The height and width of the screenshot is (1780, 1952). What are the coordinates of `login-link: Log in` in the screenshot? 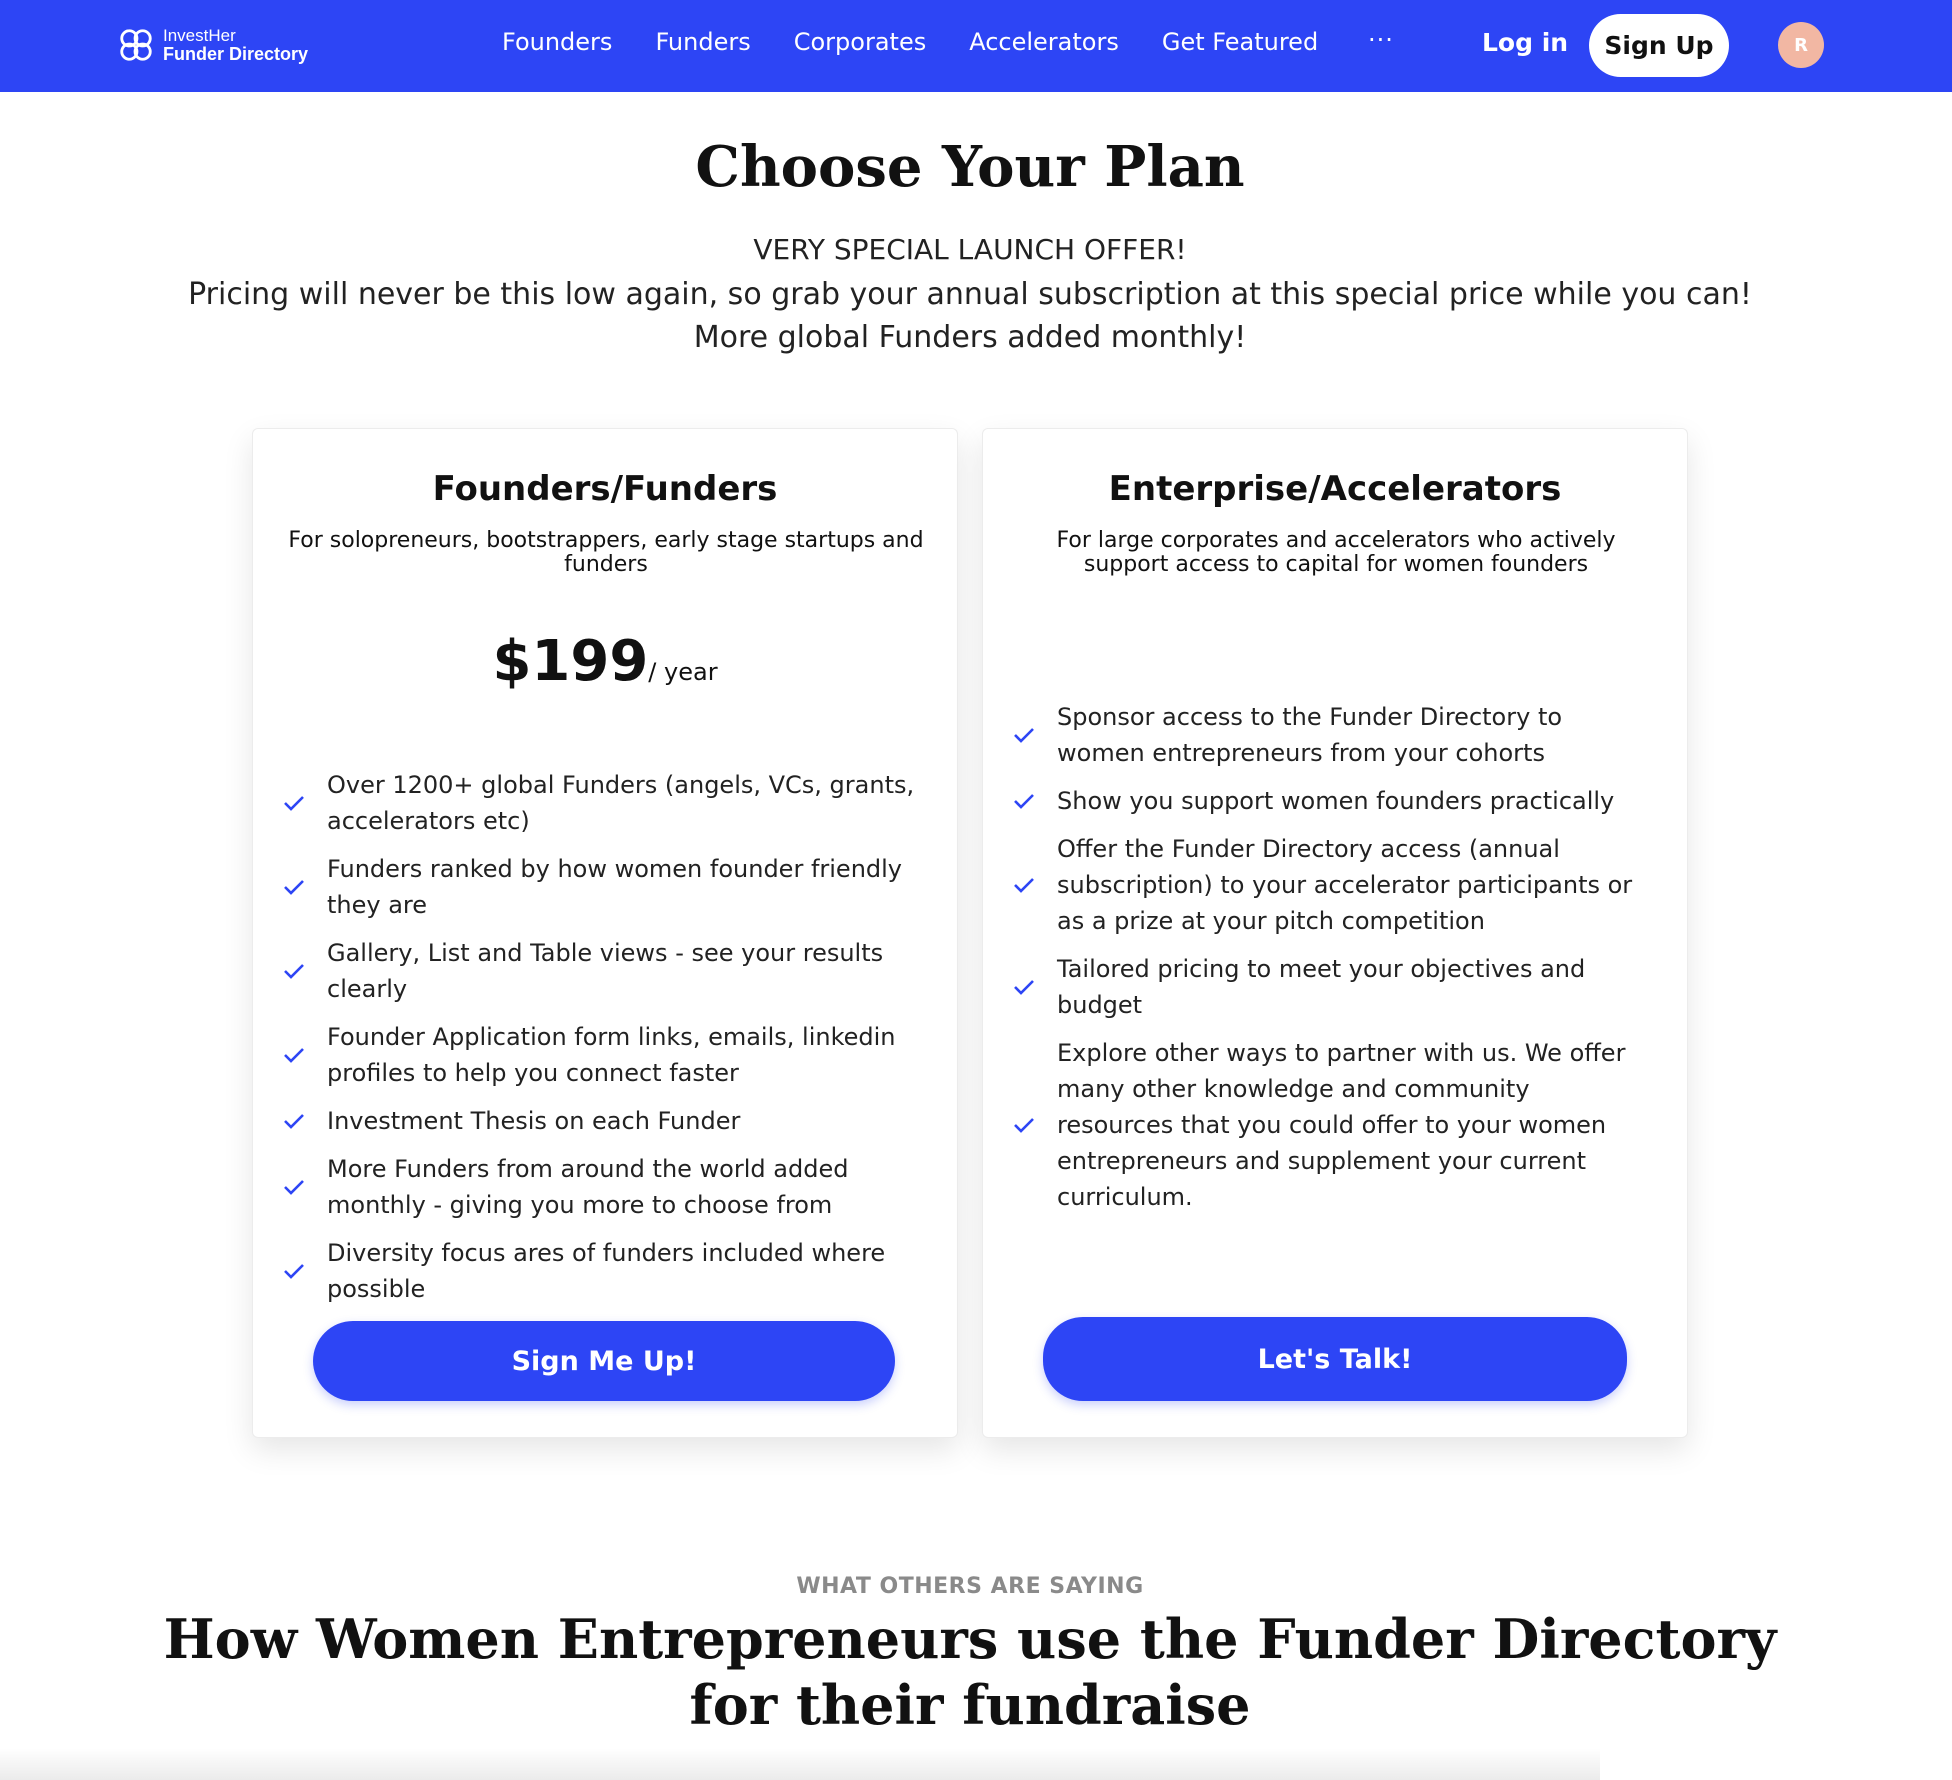 It's located at (1525, 42).